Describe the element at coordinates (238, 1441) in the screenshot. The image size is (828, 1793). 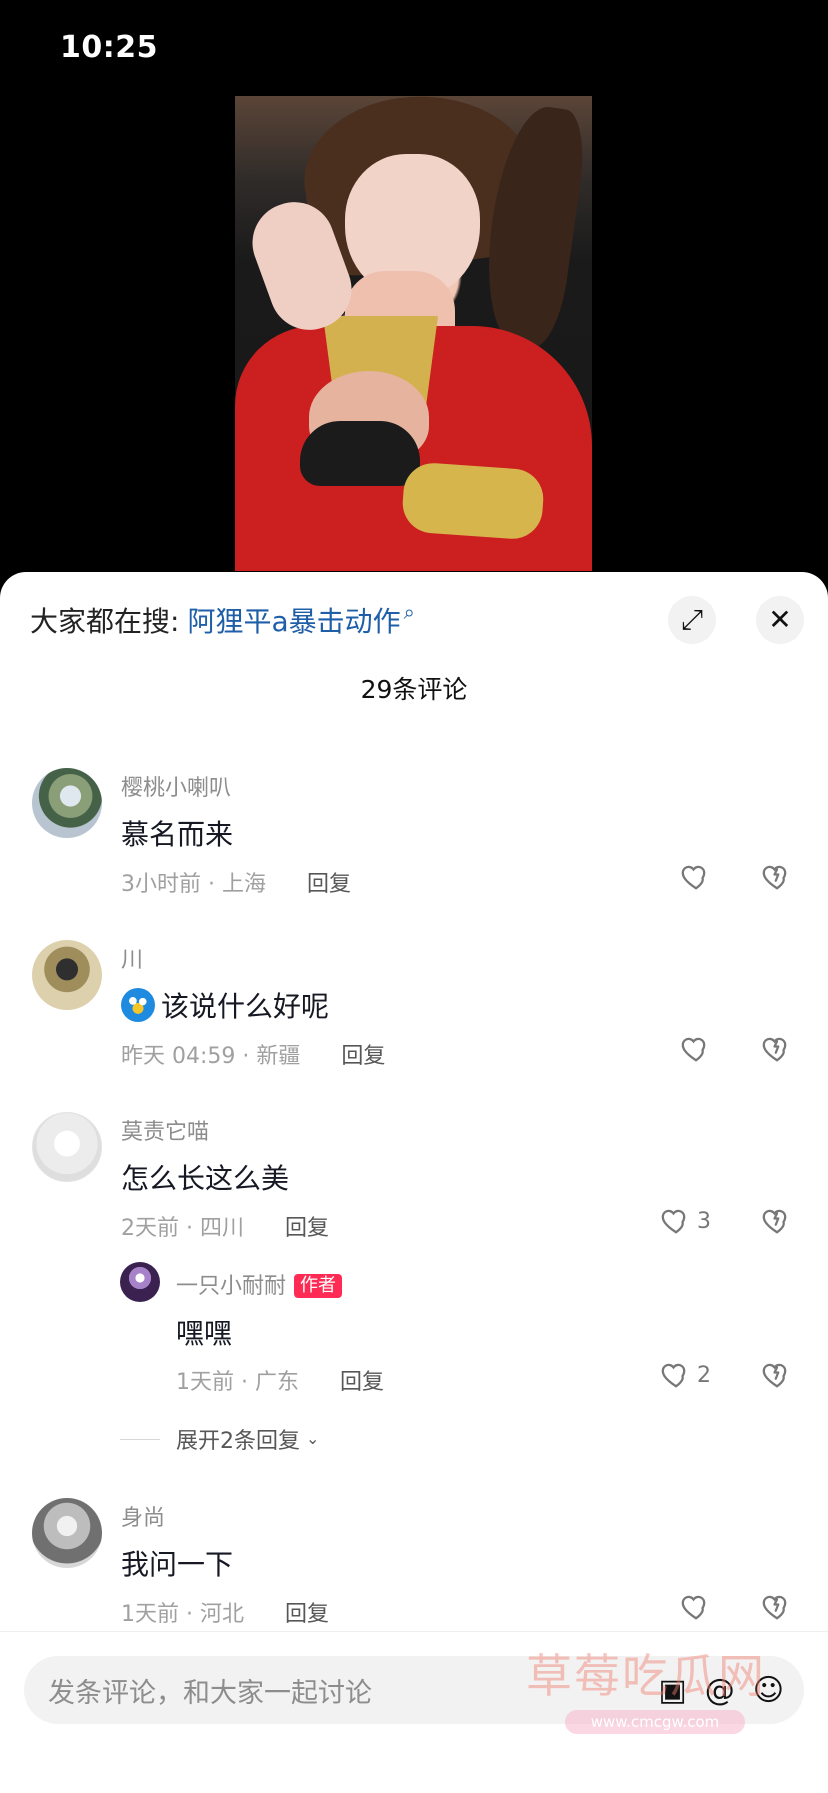
I see `expand-replies-label: 展开2条回复` at that location.